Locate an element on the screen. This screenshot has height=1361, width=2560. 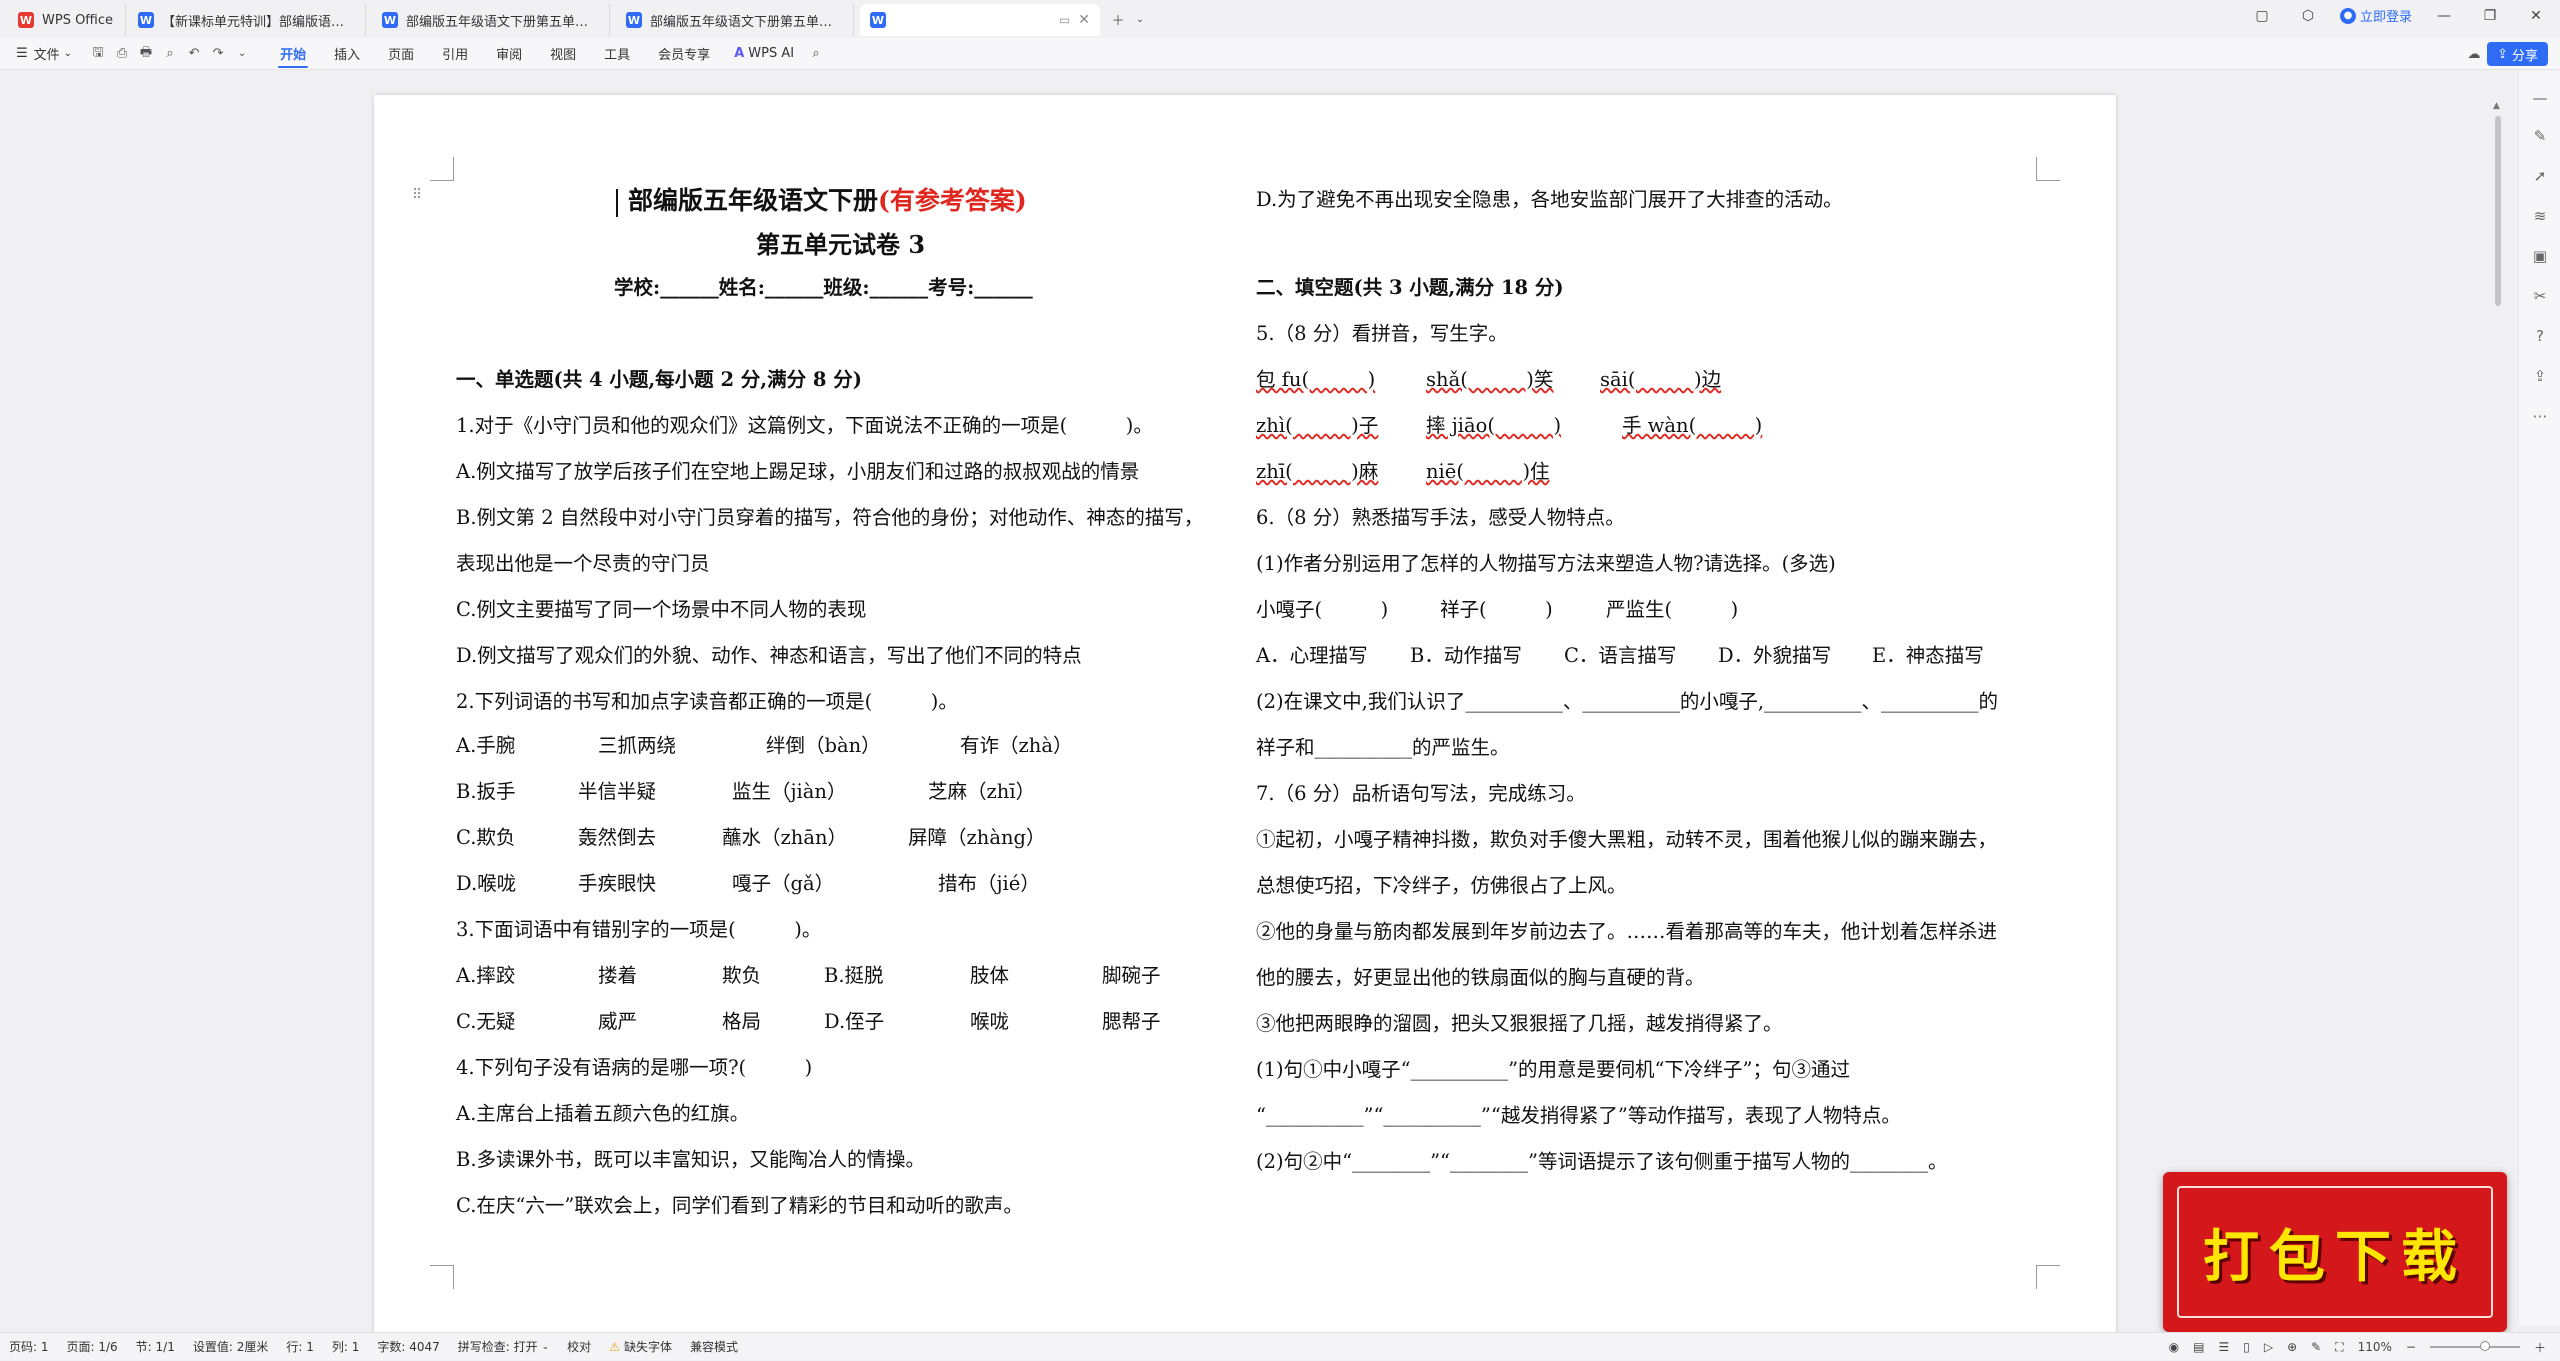
tab-label: 部编版五年级语文下册第五单元试卷 is located at coordinates (502, 22).